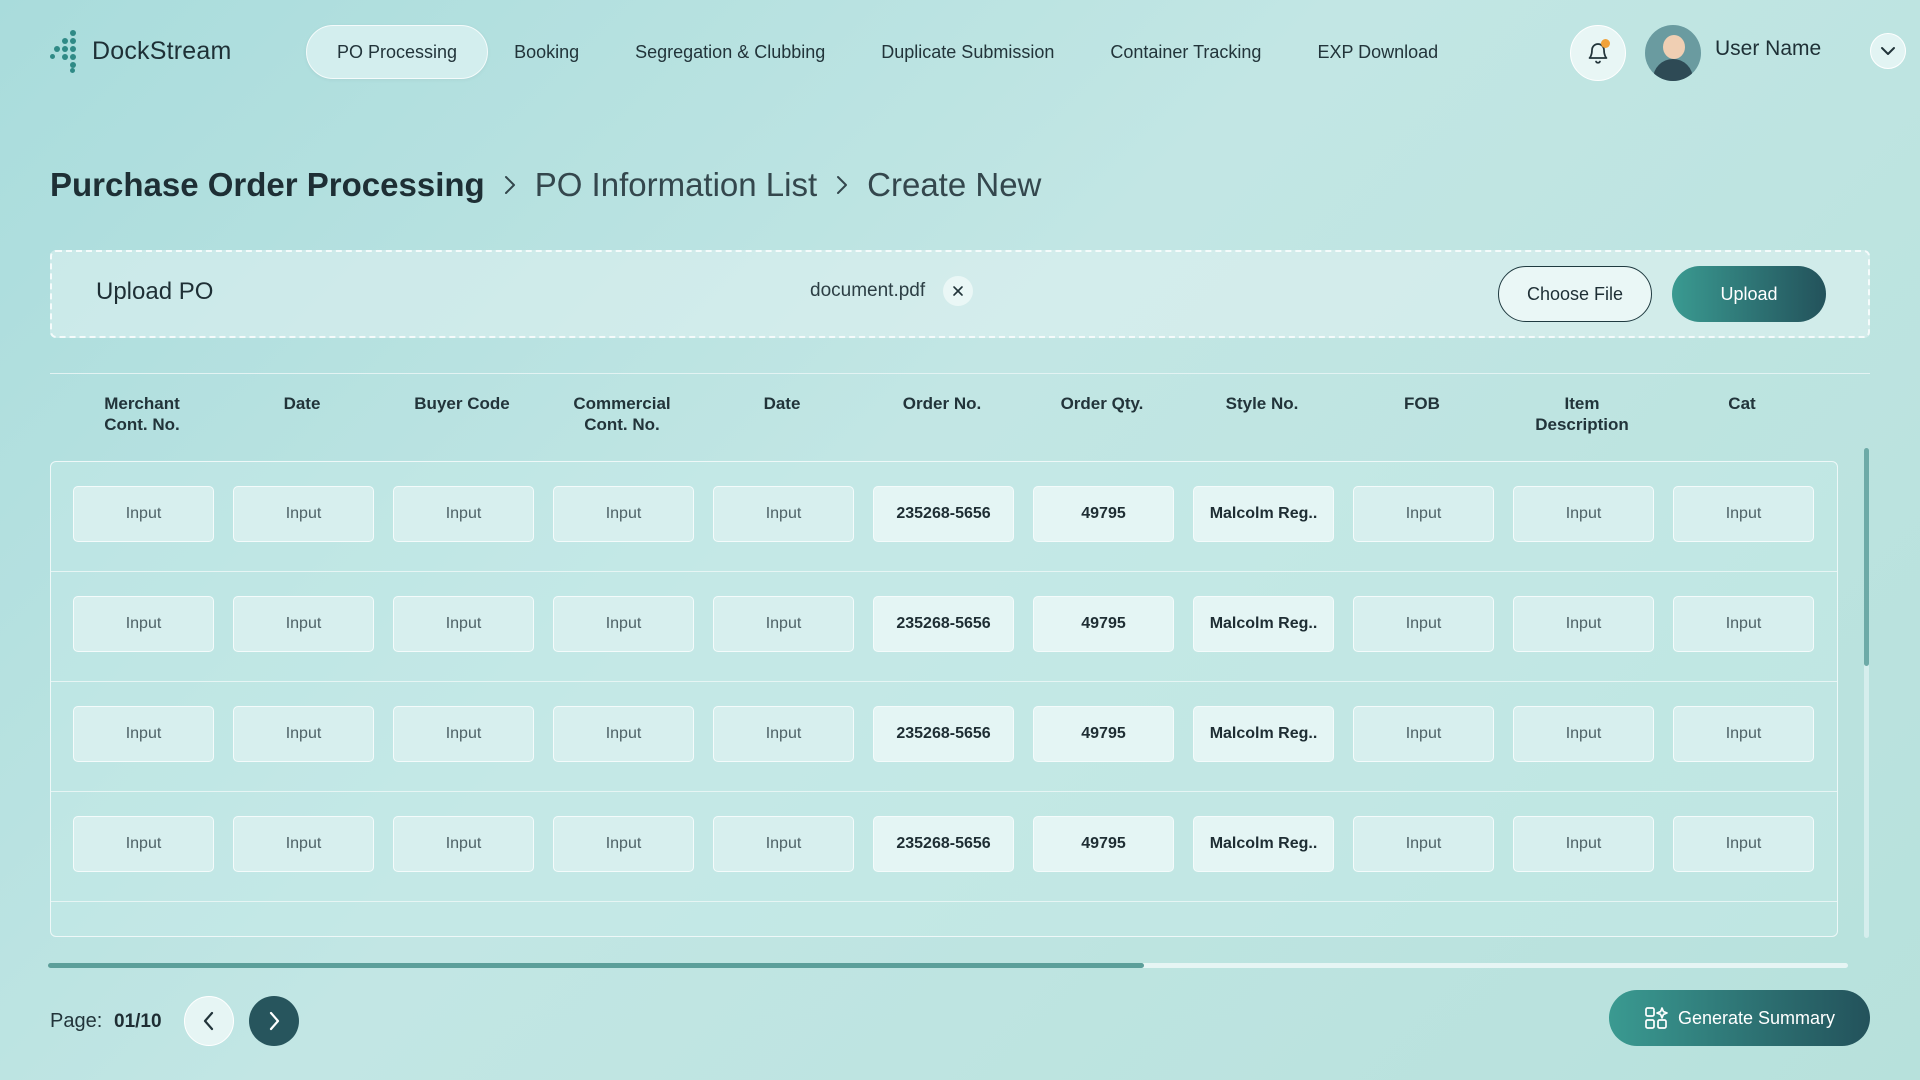 The width and height of the screenshot is (1920, 1080). Describe the element at coordinates (942, 403) in the screenshot. I see `column-header-order-no: Order No.` at that location.